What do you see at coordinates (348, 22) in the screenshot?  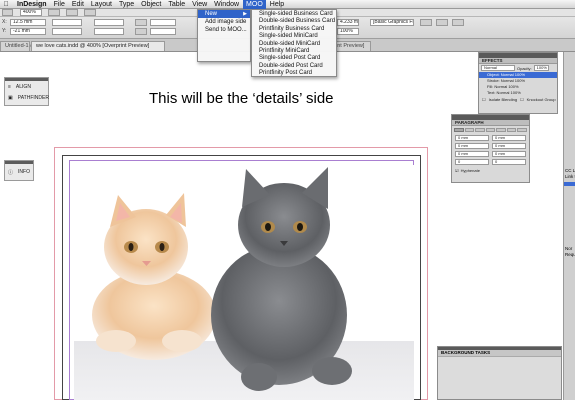 I see `stroke-weight-field: 4.233 mm` at bounding box center [348, 22].